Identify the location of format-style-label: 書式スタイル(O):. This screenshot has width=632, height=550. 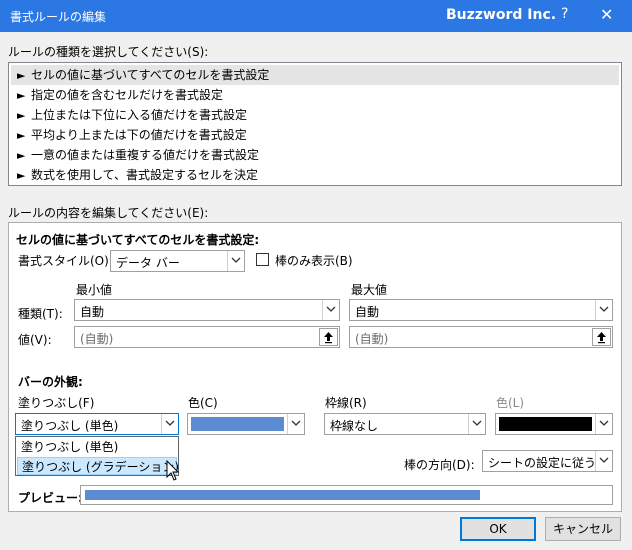
(65, 261).